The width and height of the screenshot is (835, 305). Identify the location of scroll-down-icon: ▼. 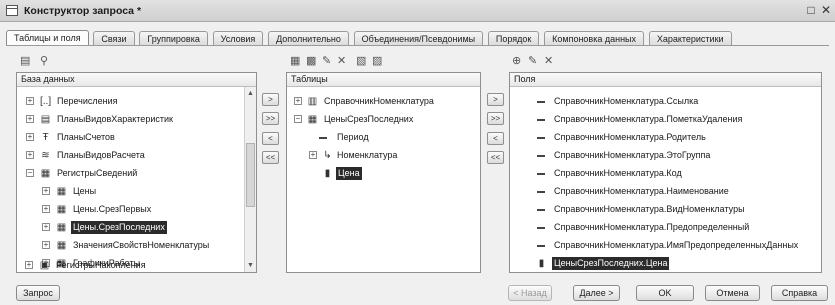
(250, 265).